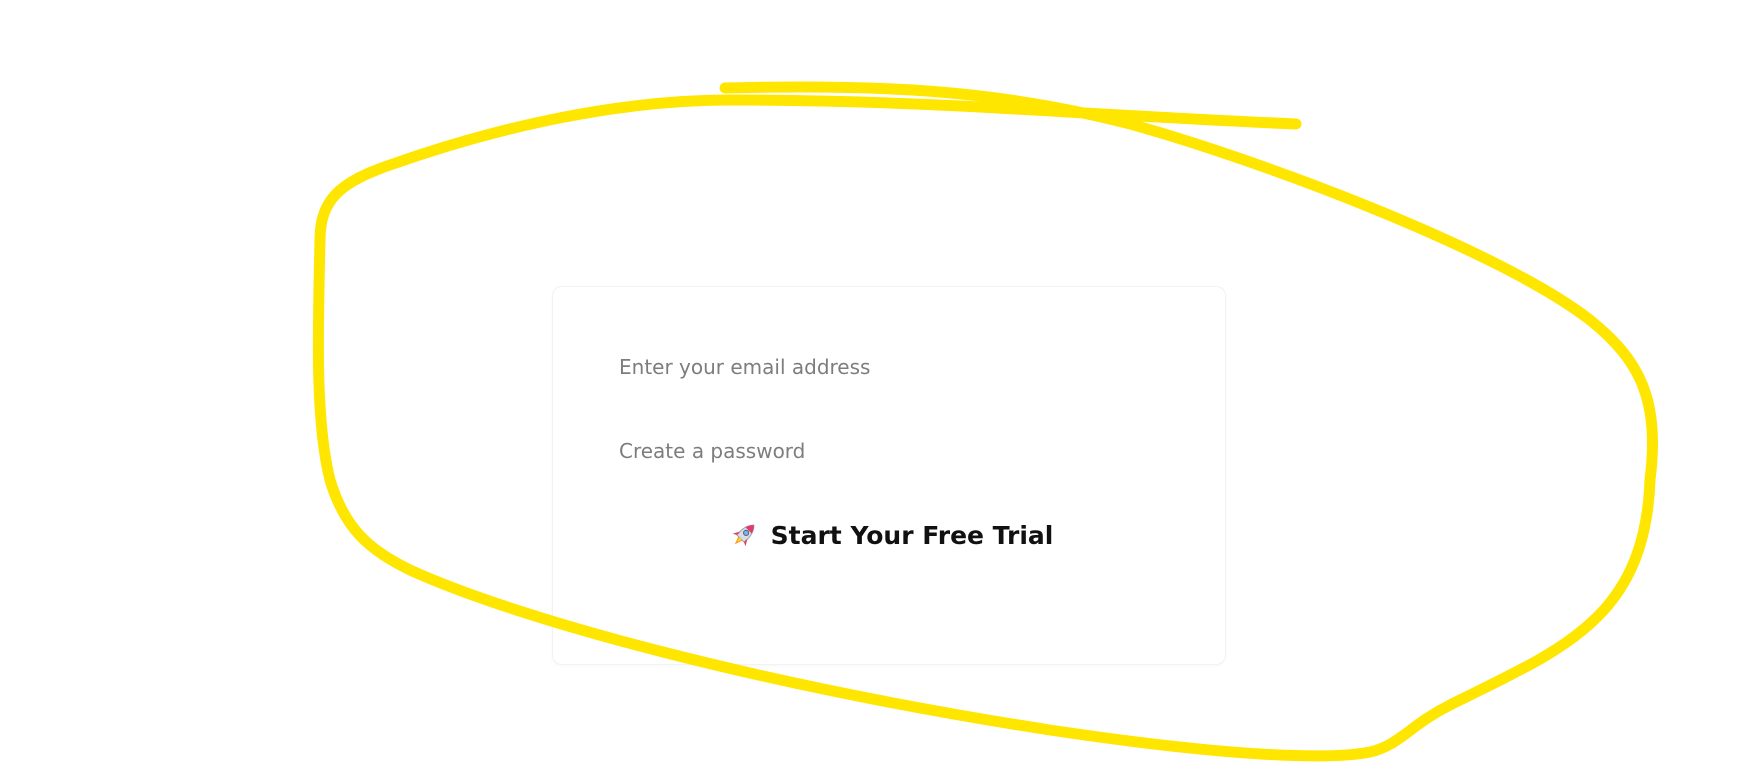  I want to click on start-free-trial-button: Start Your Free Trial, so click(890, 535).